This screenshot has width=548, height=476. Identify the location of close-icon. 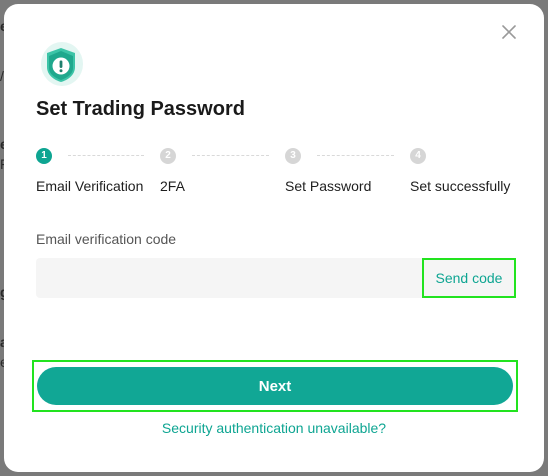
(509, 32).